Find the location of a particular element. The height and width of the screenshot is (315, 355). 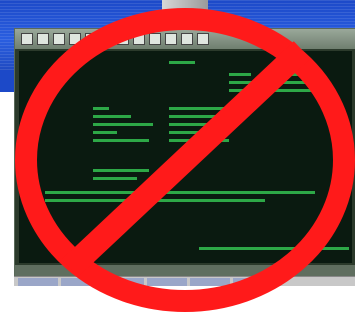

taskbar is located at coordinates (184, 281).